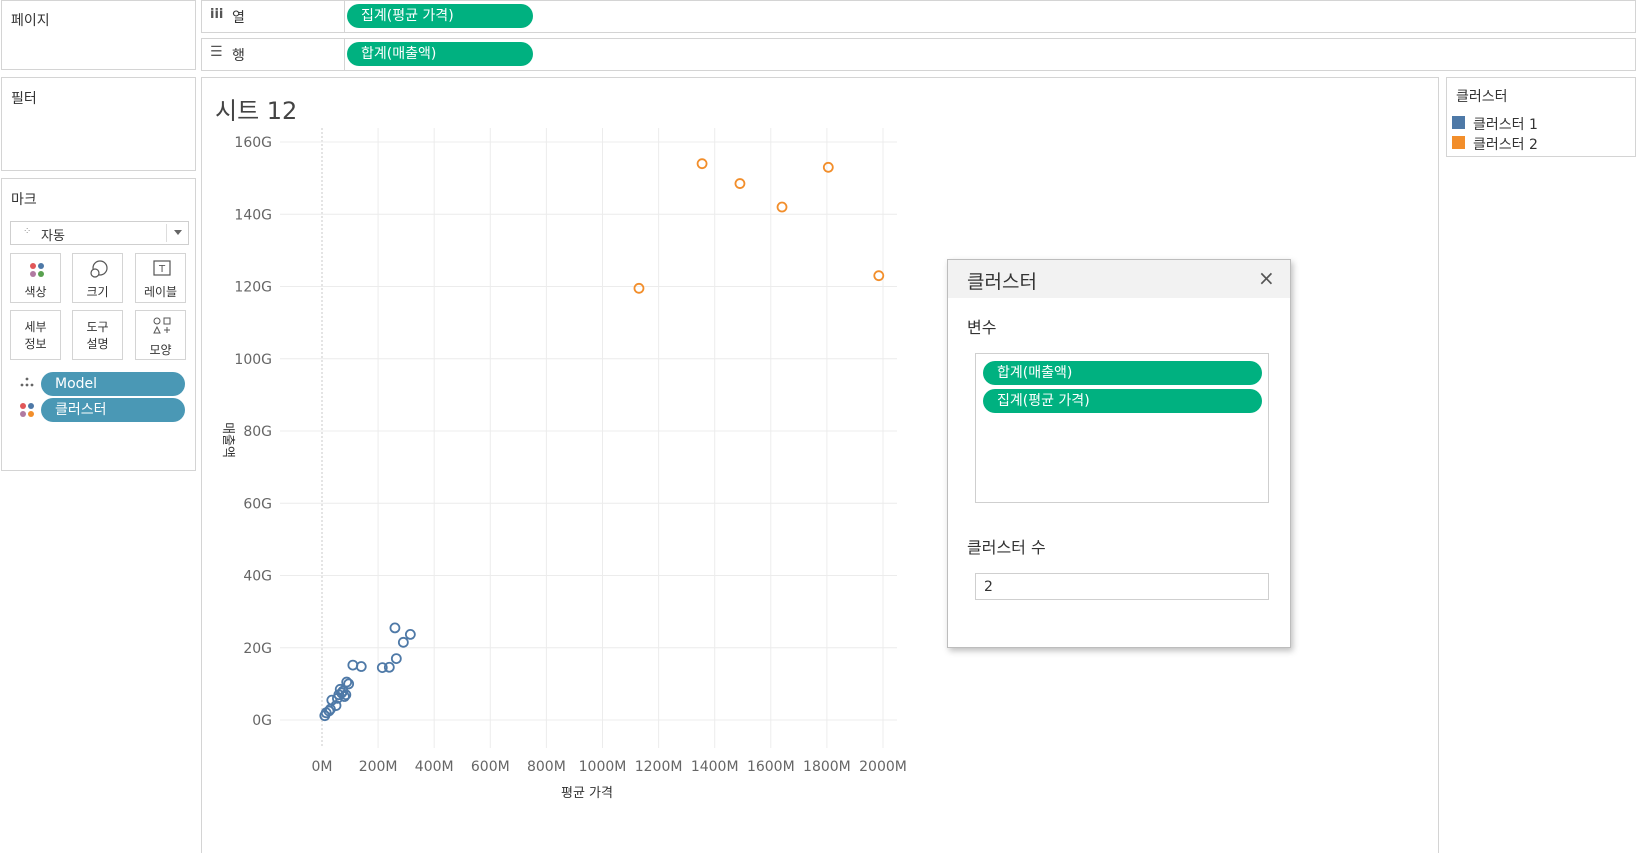 The width and height of the screenshot is (1636, 853). What do you see at coordinates (378, 767) in the screenshot?
I see `x-tick-label: 200M` at bounding box center [378, 767].